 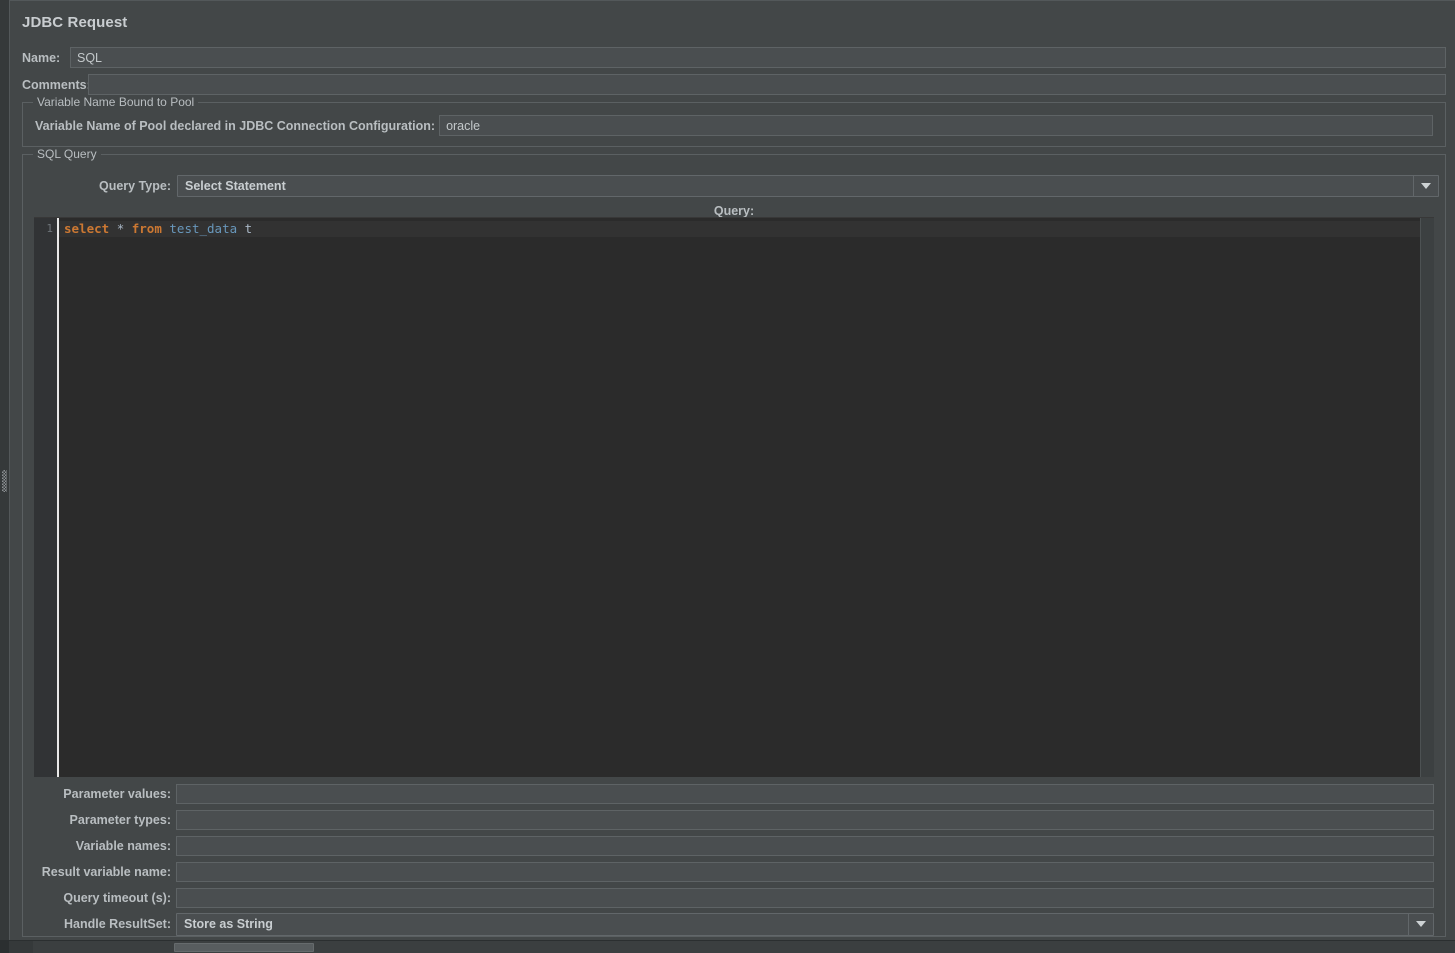 I want to click on form-row: Query timeout (s):, so click(x=734, y=898).